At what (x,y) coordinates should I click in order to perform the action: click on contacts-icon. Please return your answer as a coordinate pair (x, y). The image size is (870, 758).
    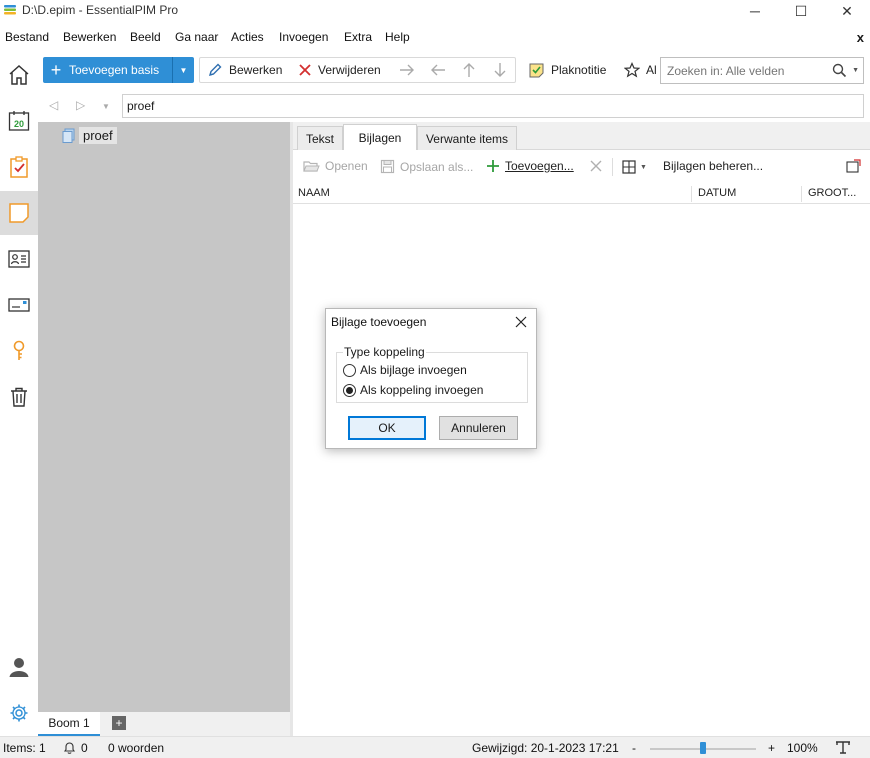
    Looking at the image, I should click on (19, 259).